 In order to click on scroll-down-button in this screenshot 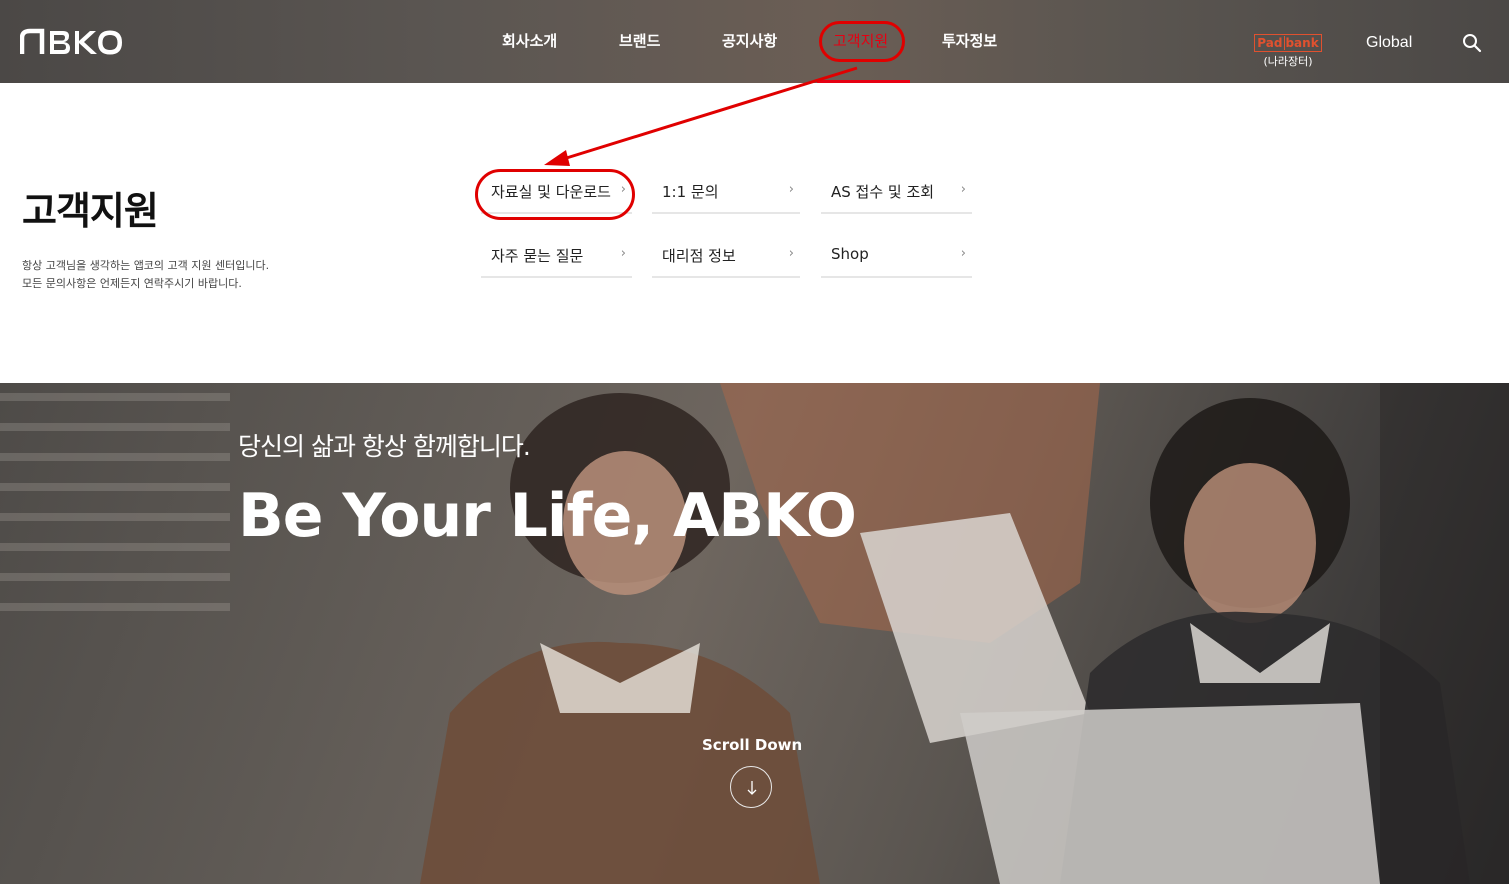, I will do `click(751, 787)`.